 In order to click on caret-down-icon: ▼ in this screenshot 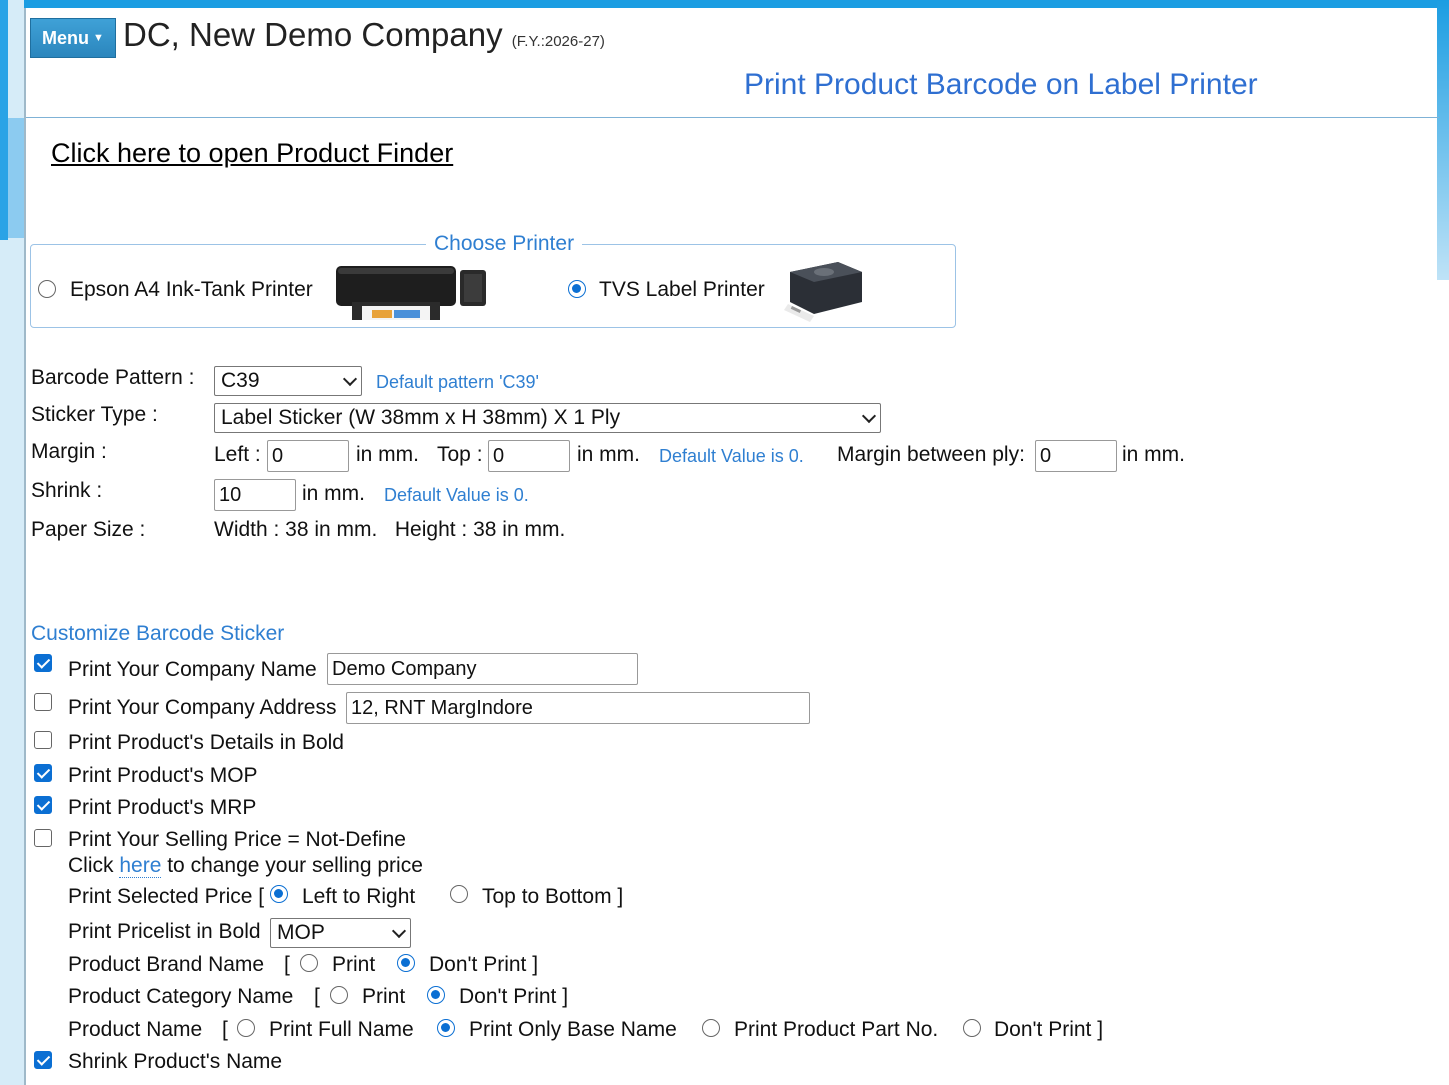, I will do `click(98, 38)`.